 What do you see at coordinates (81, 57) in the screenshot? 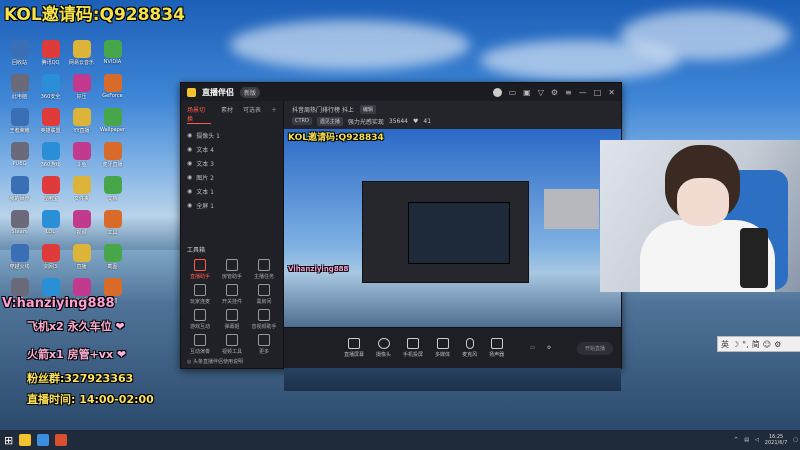
I see `desktop-icon: 网易云音乐` at bounding box center [81, 57].